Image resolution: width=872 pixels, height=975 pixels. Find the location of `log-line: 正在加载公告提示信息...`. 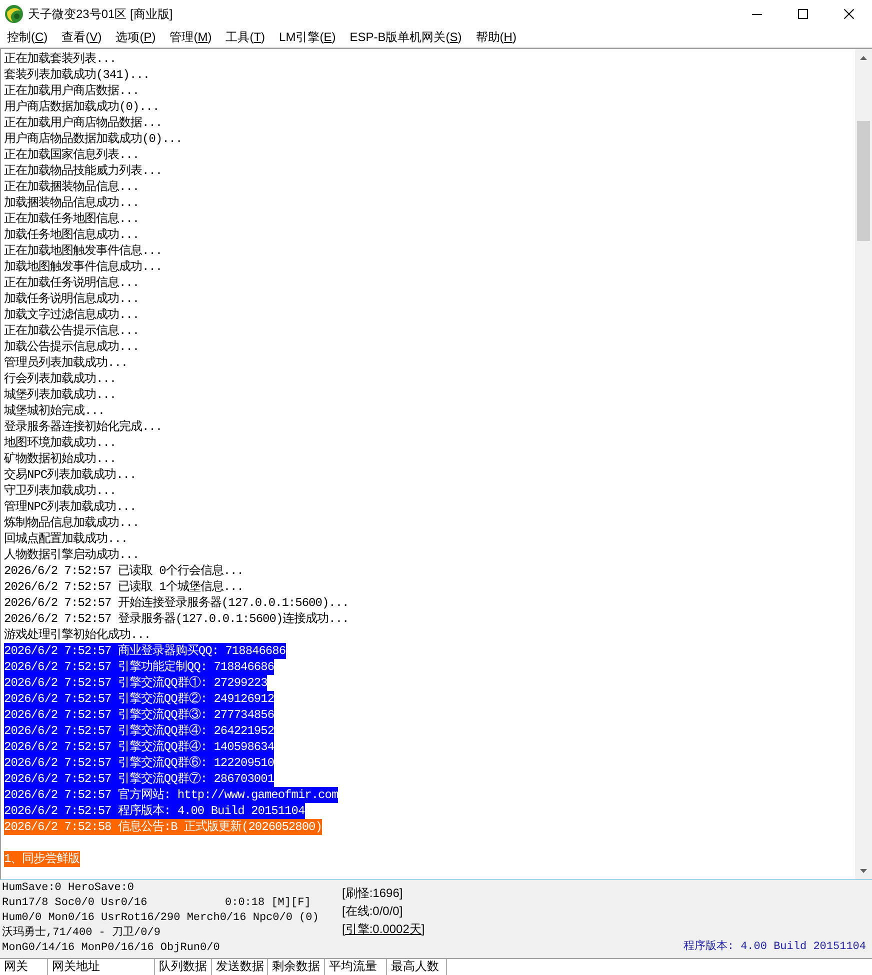

log-line: 正在加载公告提示信息... is located at coordinates (72, 331).